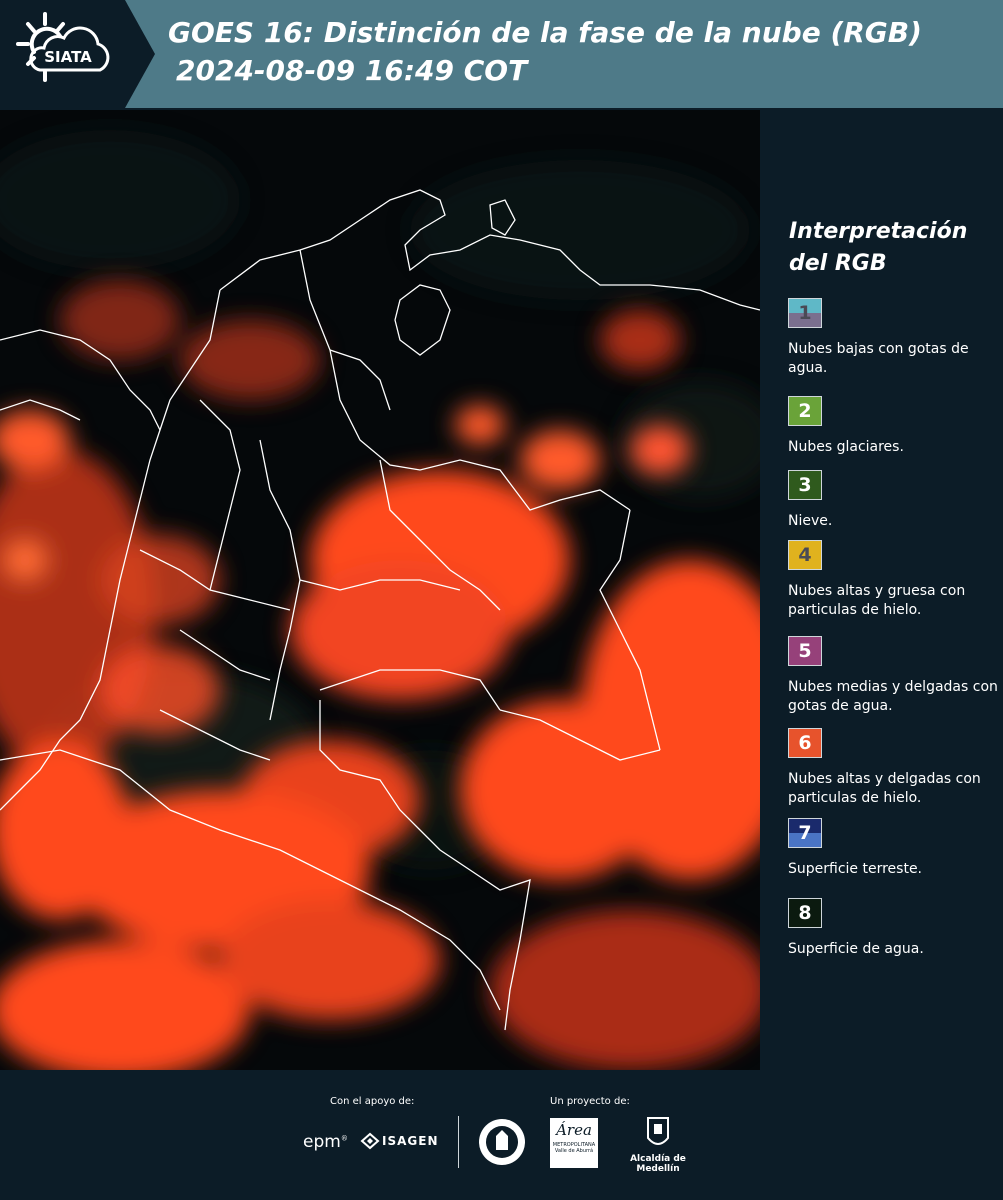 The height and width of the screenshot is (1200, 1003). I want to click on legend-swatch-2: 2, so click(805, 411).